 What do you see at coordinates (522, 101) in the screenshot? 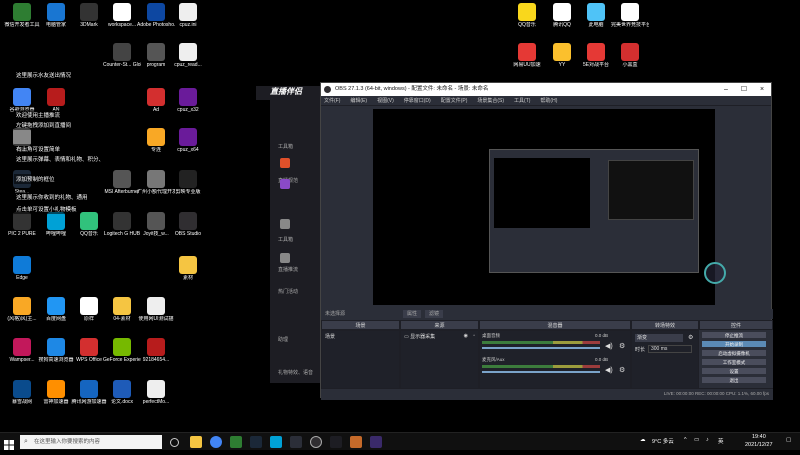
I see `menu-item: 工具(T)` at bounding box center [522, 101].